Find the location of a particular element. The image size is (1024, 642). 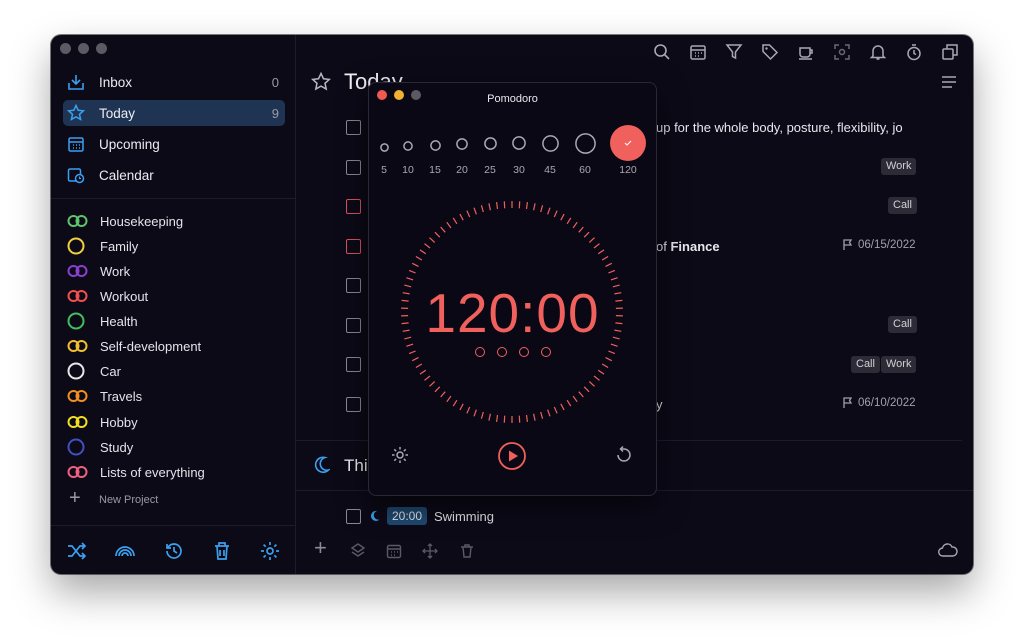

sidebar-project-label: Work is located at coordinates (115, 271).